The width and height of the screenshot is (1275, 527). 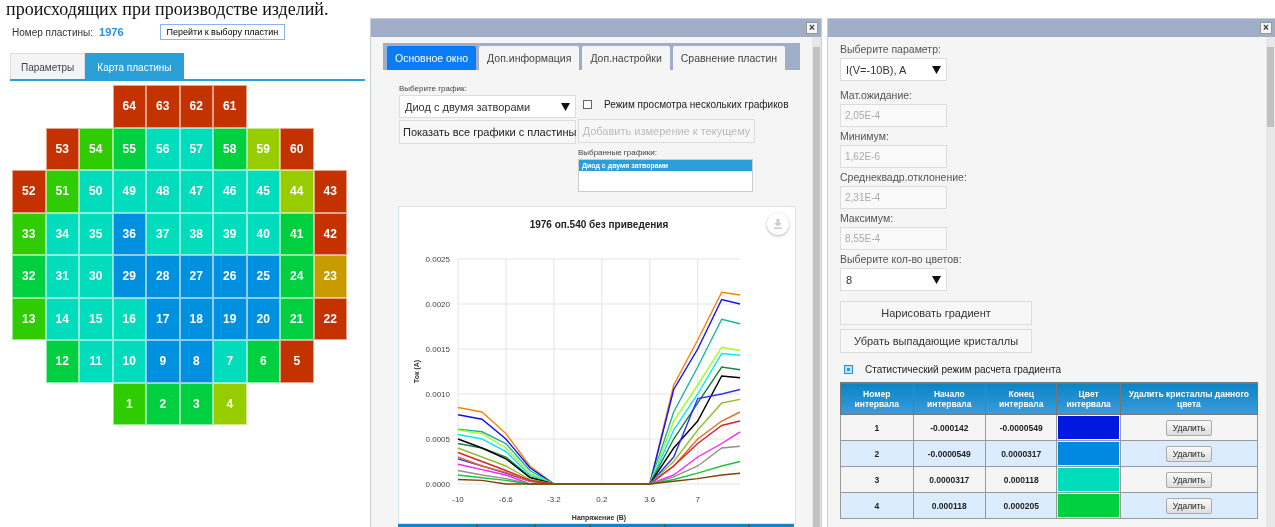 What do you see at coordinates (62, 361) in the screenshot?
I see `die-cell: 12` at bounding box center [62, 361].